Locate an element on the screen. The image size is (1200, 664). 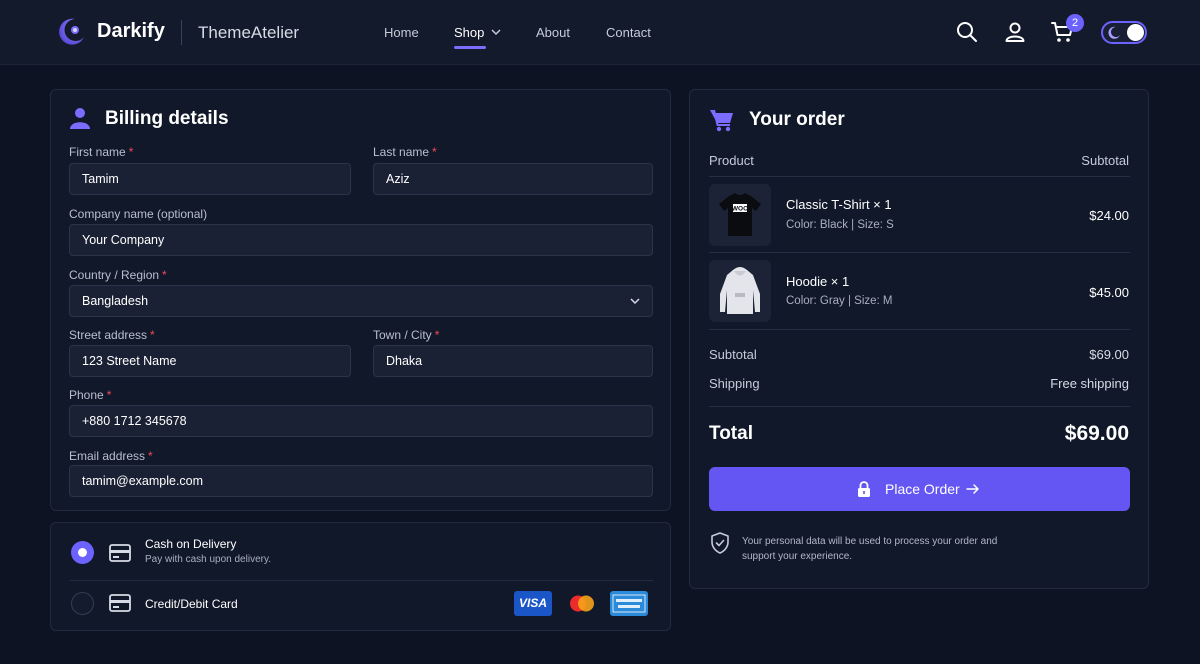
nav-home: Home is located at coordinates (401, 32).